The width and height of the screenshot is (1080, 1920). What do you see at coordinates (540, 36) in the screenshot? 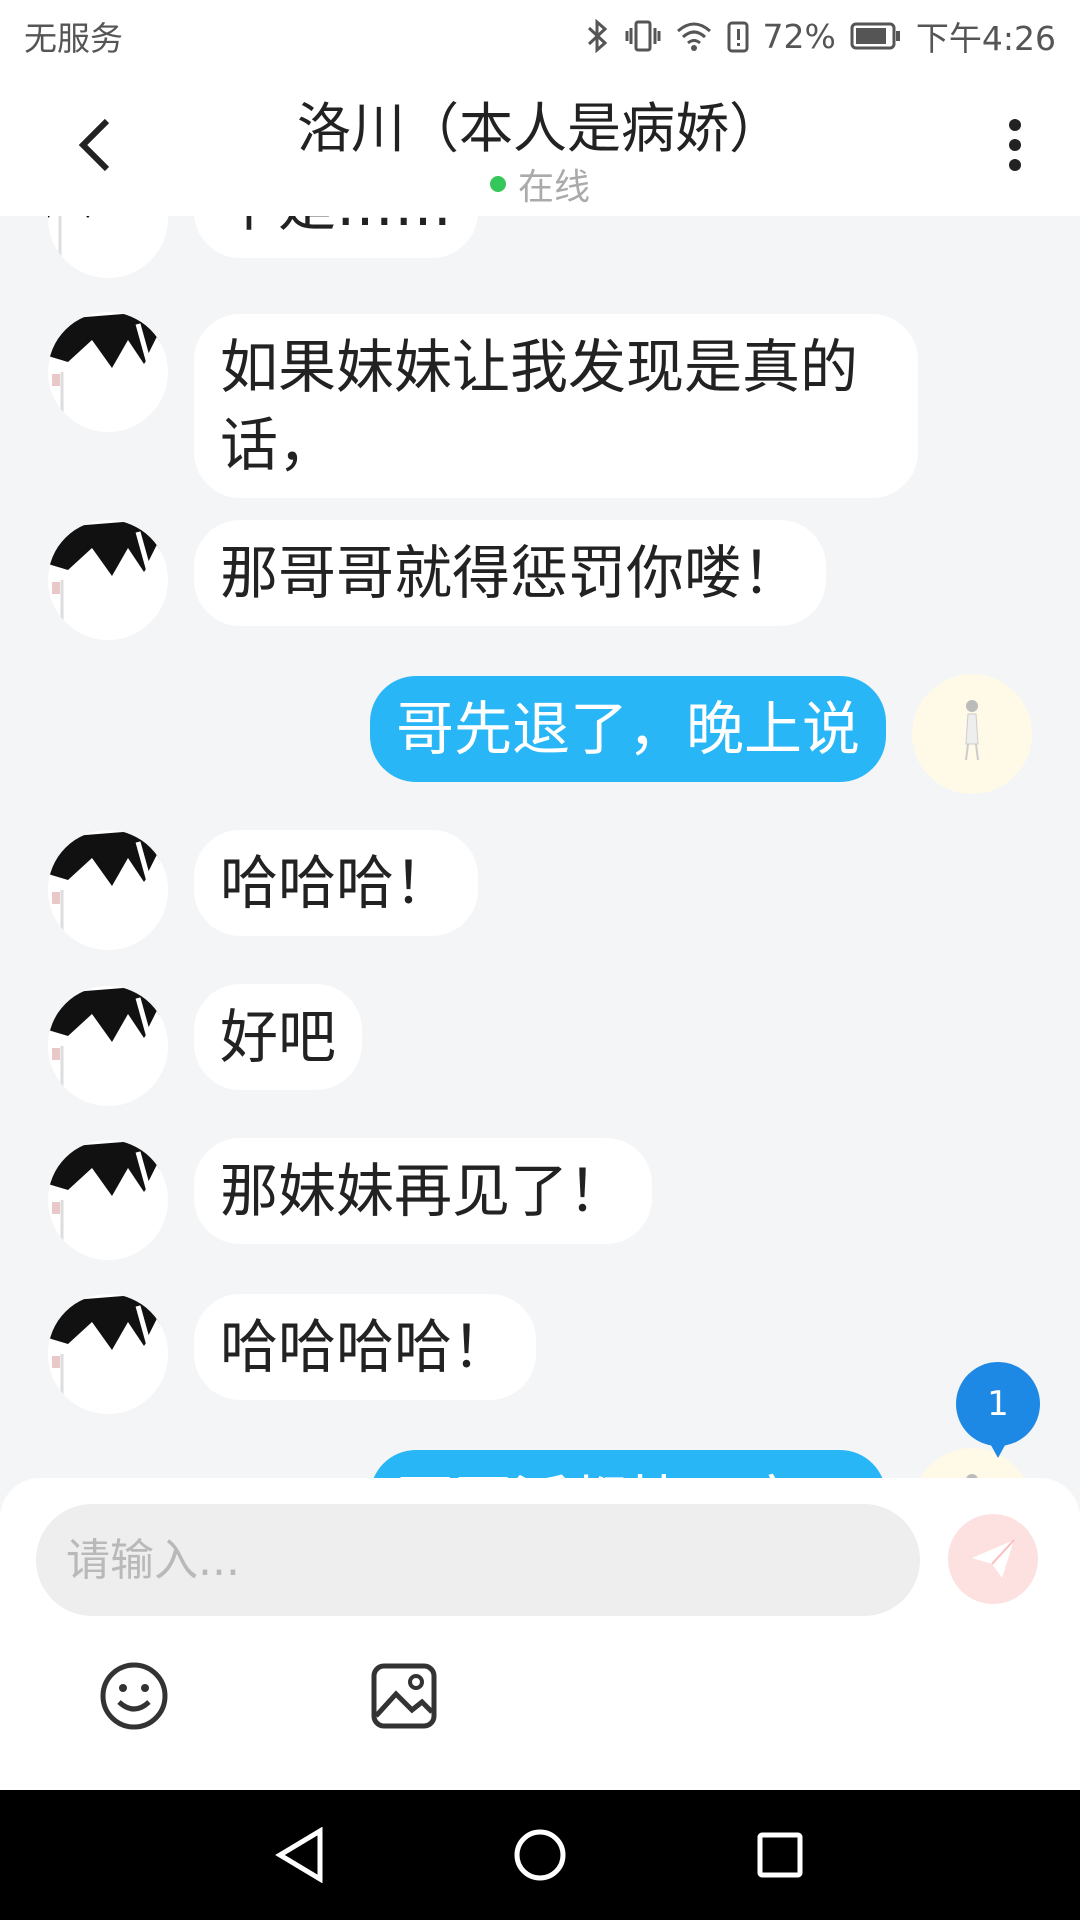
I see `status-bar: 无服务 72% 下午4:26` at bounding box center [540, 36].